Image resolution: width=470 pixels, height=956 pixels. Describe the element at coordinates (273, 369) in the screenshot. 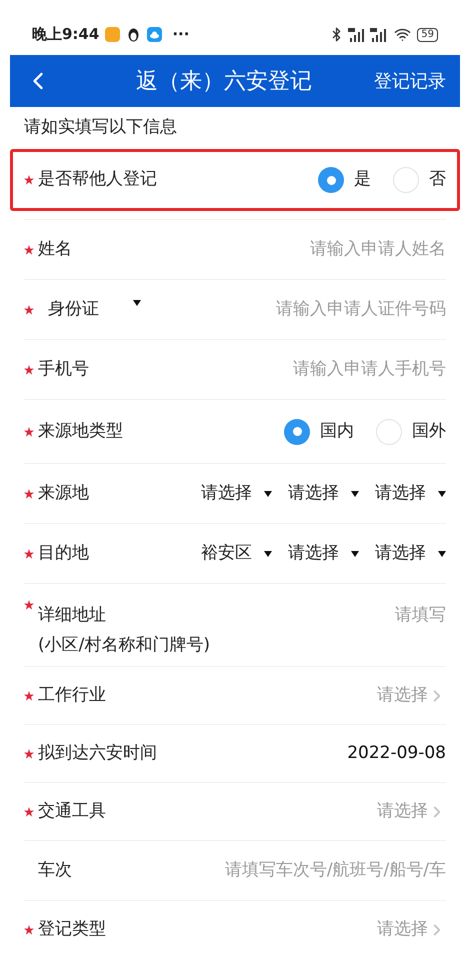

I see `text-field: 请输入申请人手机号` at that location.